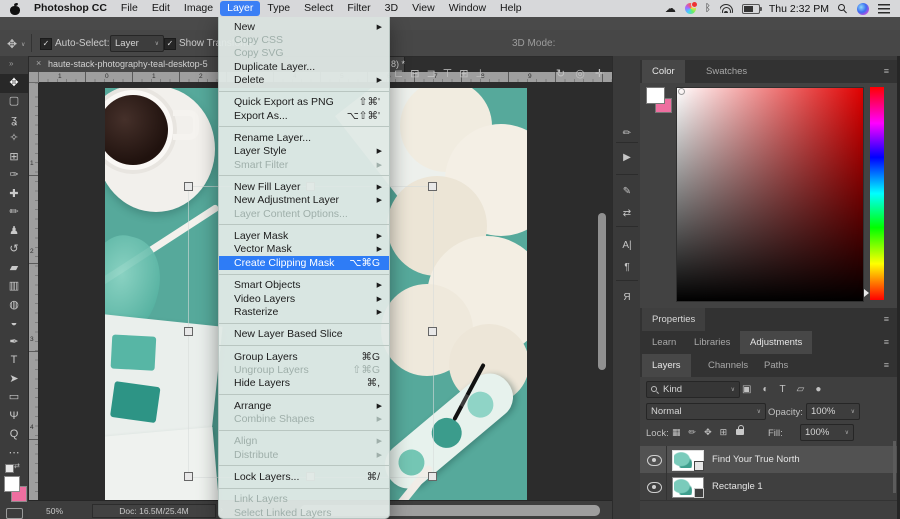  I want to click on tab-paths: Paths, so click(776, 365).